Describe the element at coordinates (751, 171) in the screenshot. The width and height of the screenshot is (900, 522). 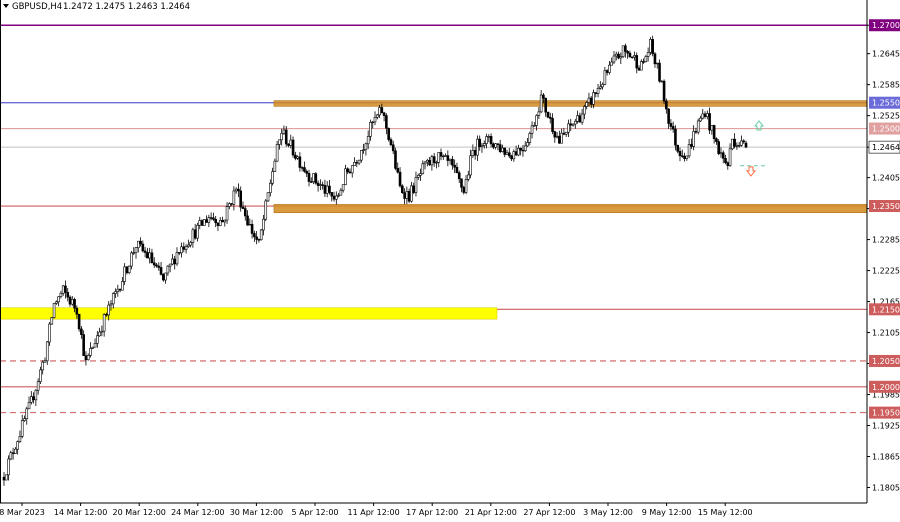
I see `down-arrow-icon` at that location.